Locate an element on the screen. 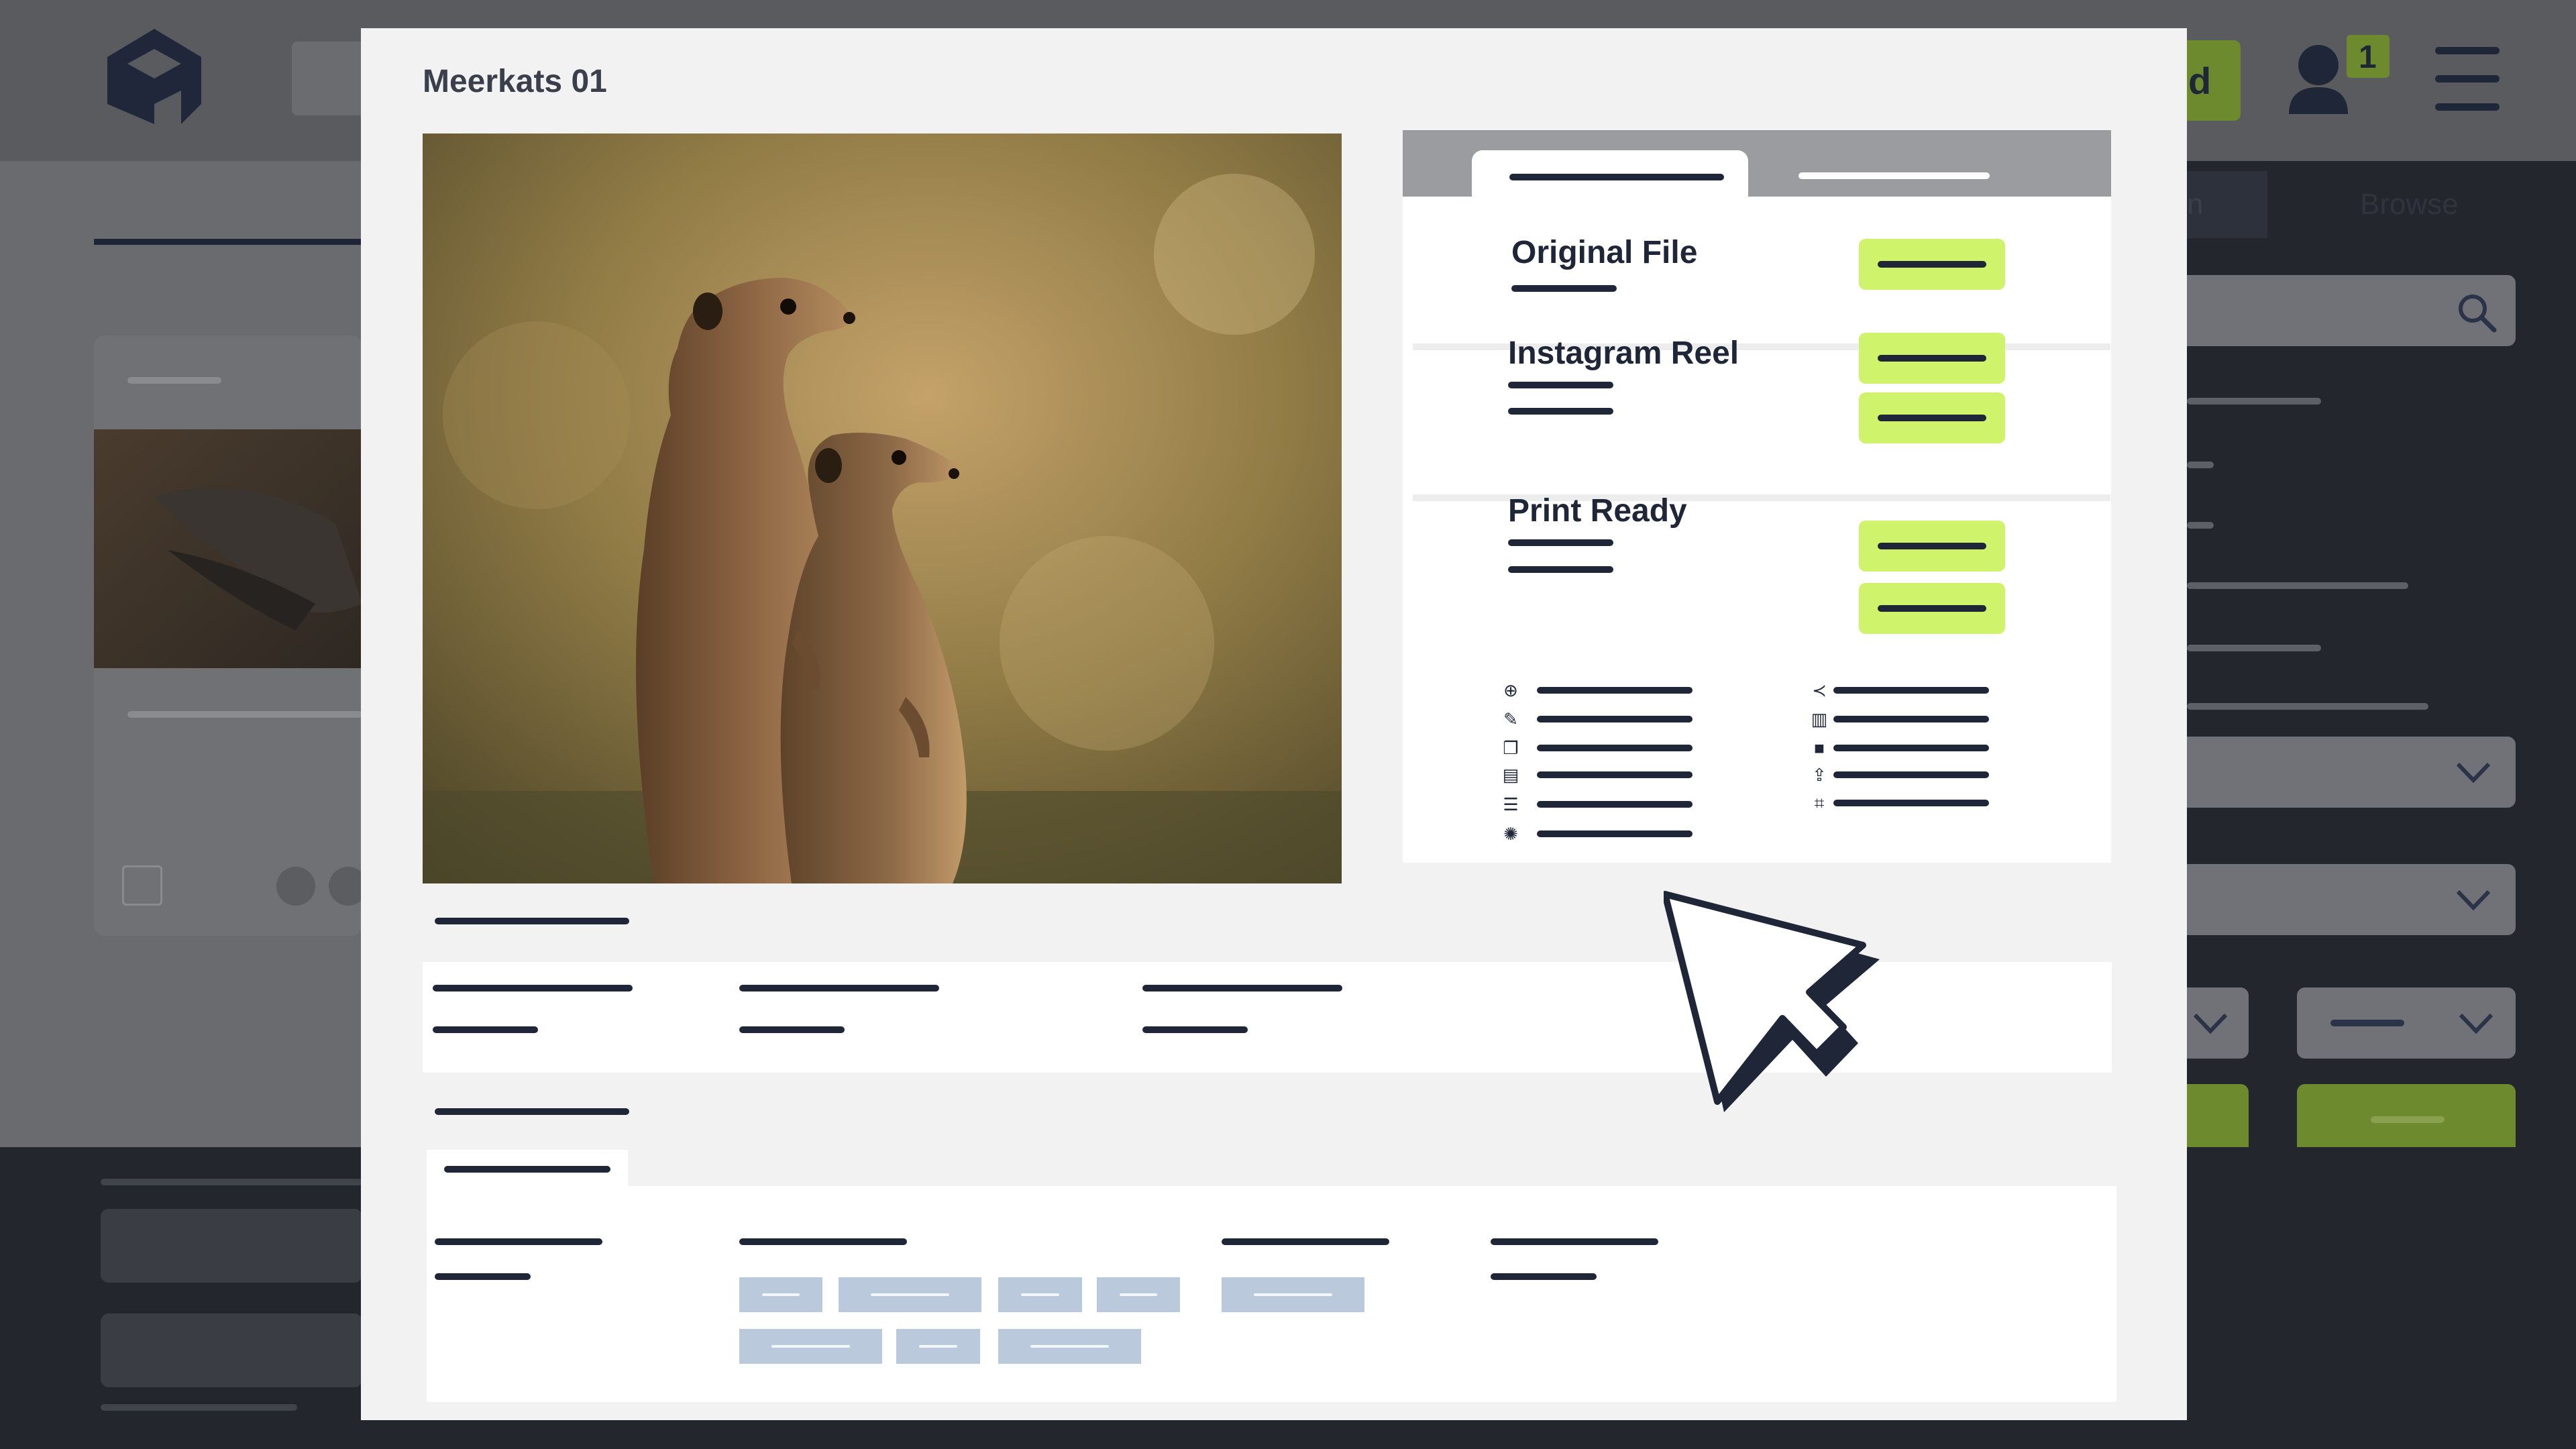 This screenshot has height=1449, width=2576. action-edit: ✎ is located at coordinates (1601, 719).